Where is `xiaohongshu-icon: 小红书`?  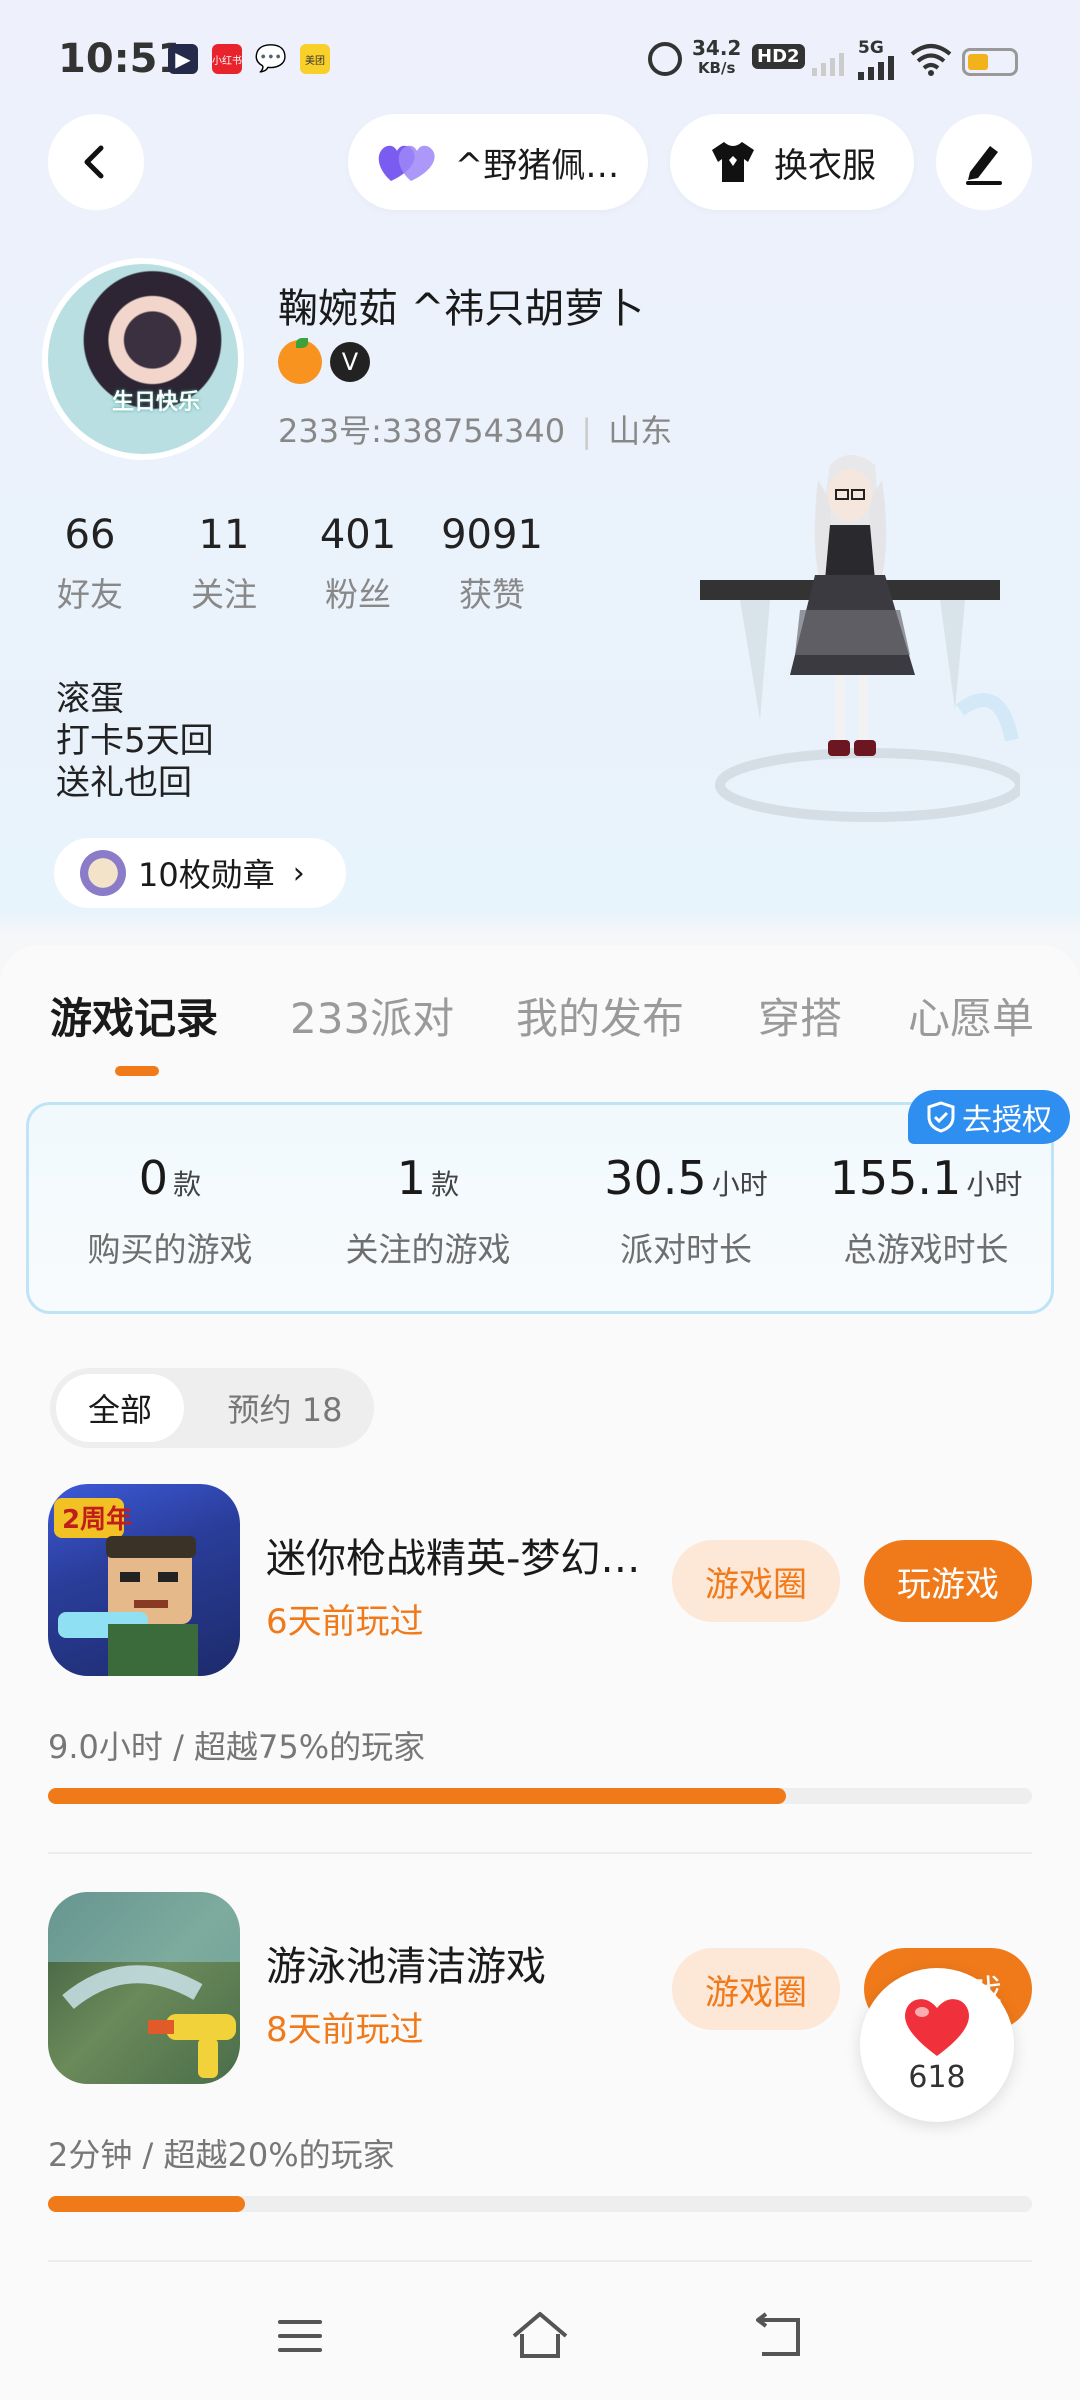 xiaohongshu-icon: 小红书 is located at coordinates (227, 59).